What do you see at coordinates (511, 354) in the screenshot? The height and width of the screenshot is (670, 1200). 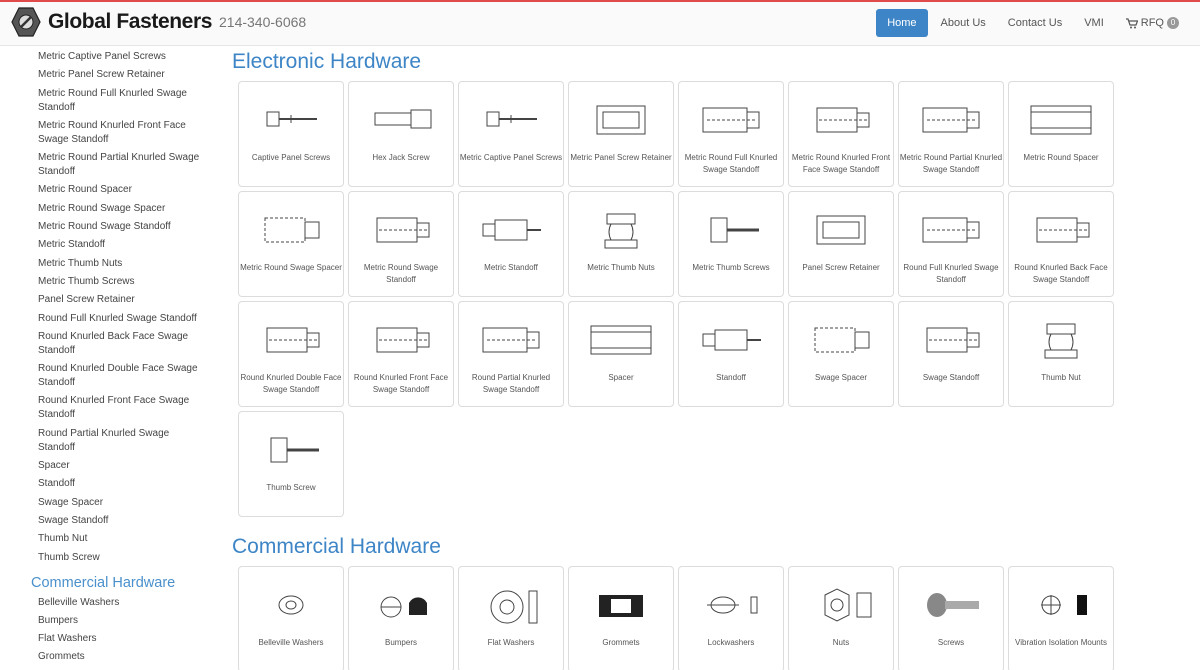 I see `electronic-product-card: Round Partial Knurled Swage Standoff` at bounding box center [511, 354].